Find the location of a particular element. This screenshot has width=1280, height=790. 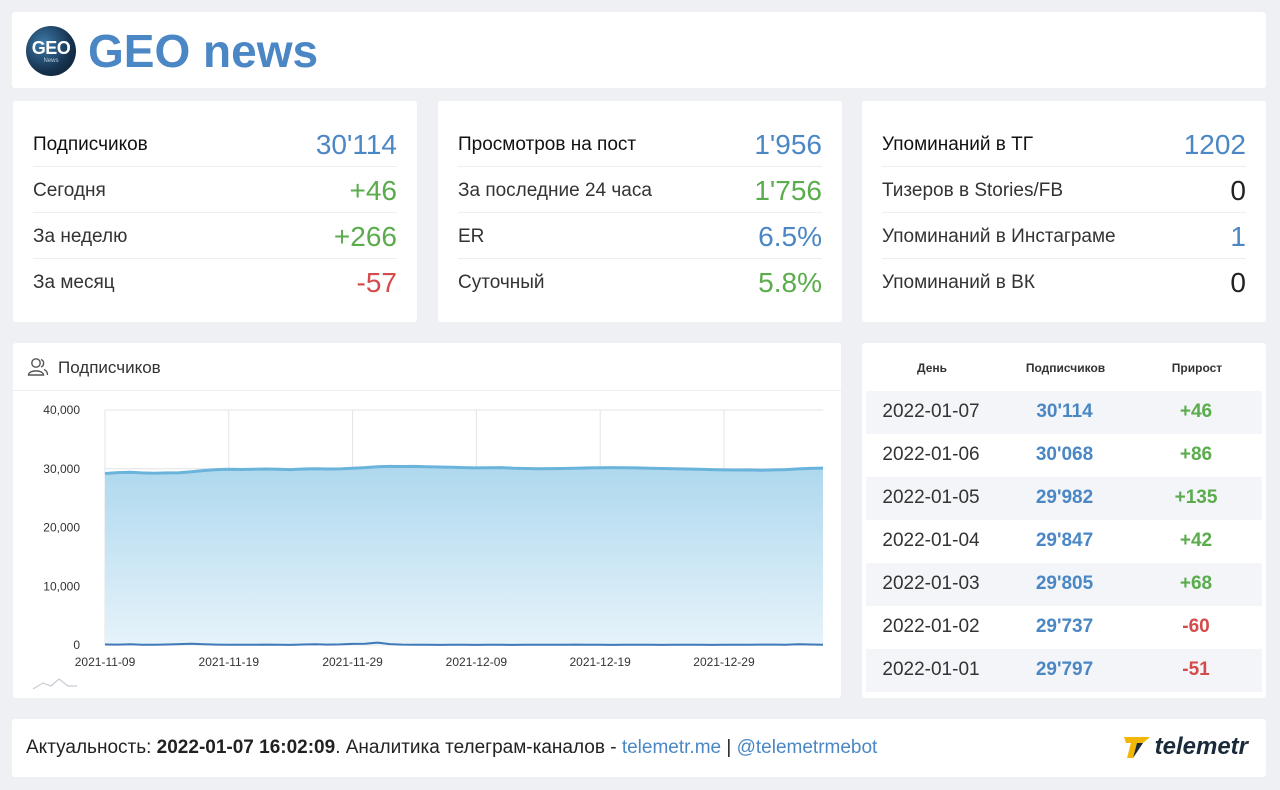

table-cell-subscribers: 30'114 is located at coordinates (1064, 411).